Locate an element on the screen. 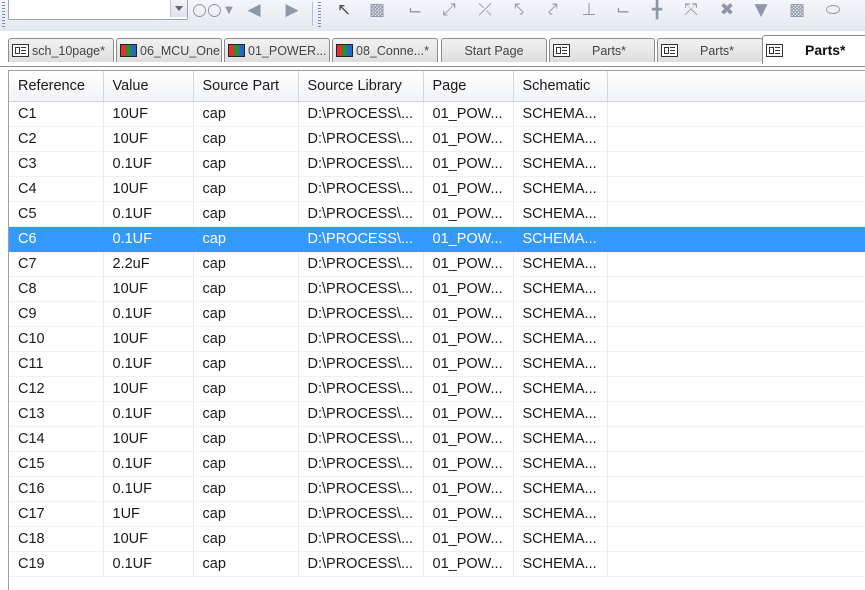  cell-reference: C15 is located at coordinates (56, 464).